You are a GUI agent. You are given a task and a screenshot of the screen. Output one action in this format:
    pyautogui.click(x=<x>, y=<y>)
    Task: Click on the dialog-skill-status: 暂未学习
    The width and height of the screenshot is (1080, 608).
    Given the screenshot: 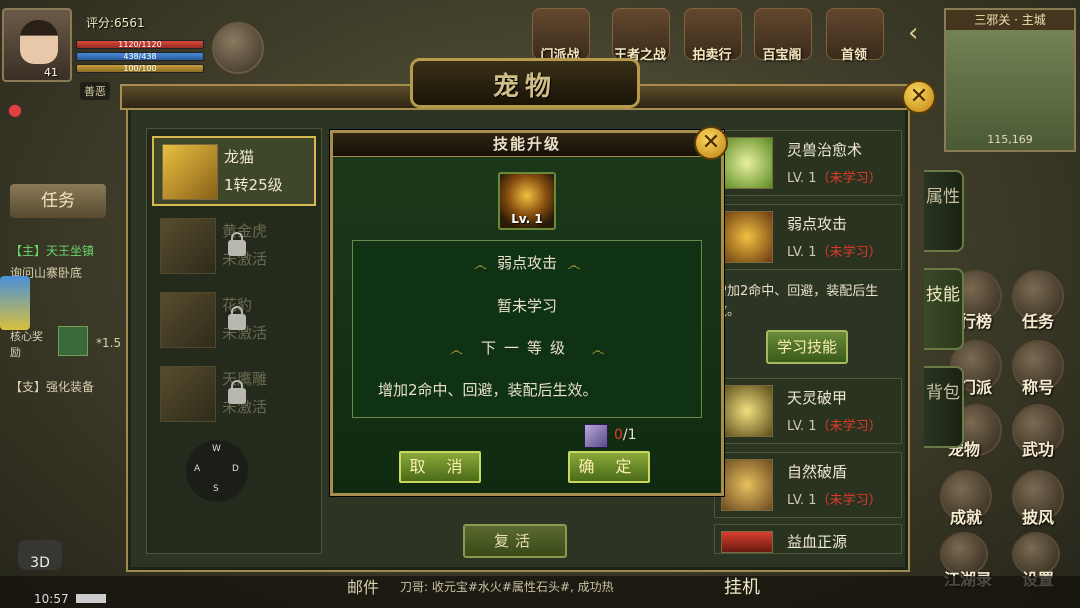 What is the action you would take?
    pyautogui.click(x=526, y=306)
    